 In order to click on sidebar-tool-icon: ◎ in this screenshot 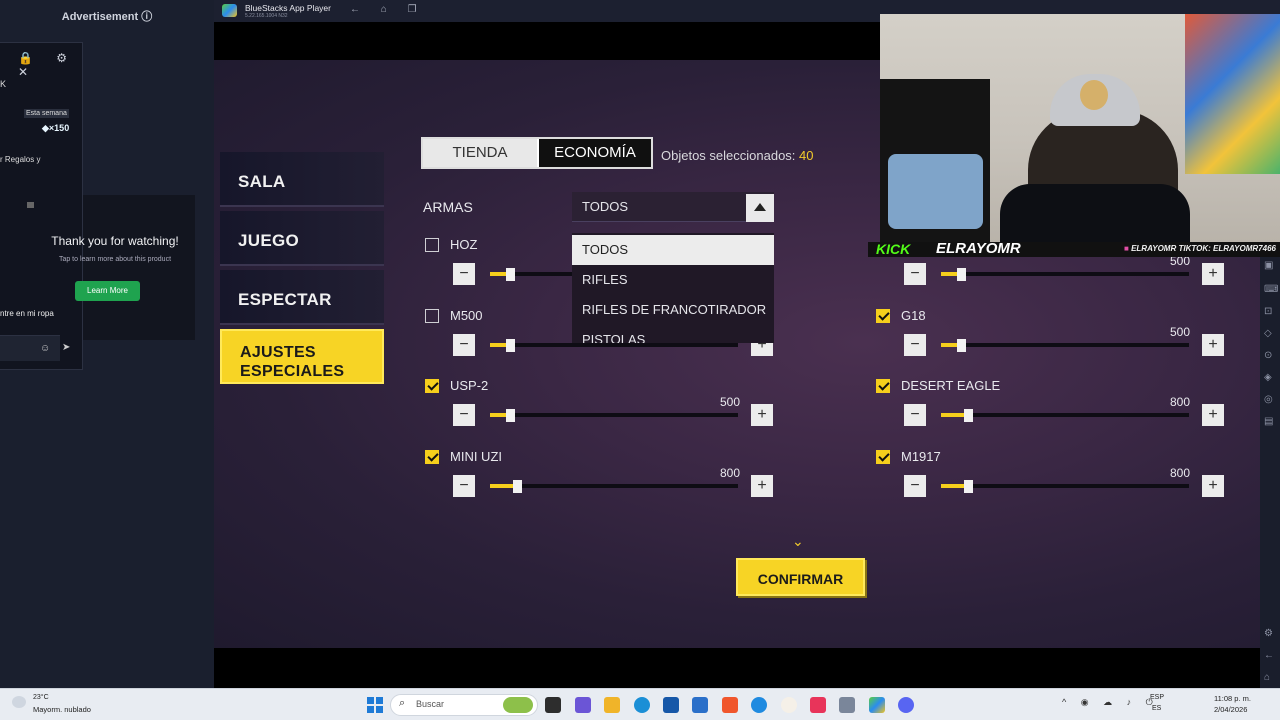, I will do `click(1268, 399)`.